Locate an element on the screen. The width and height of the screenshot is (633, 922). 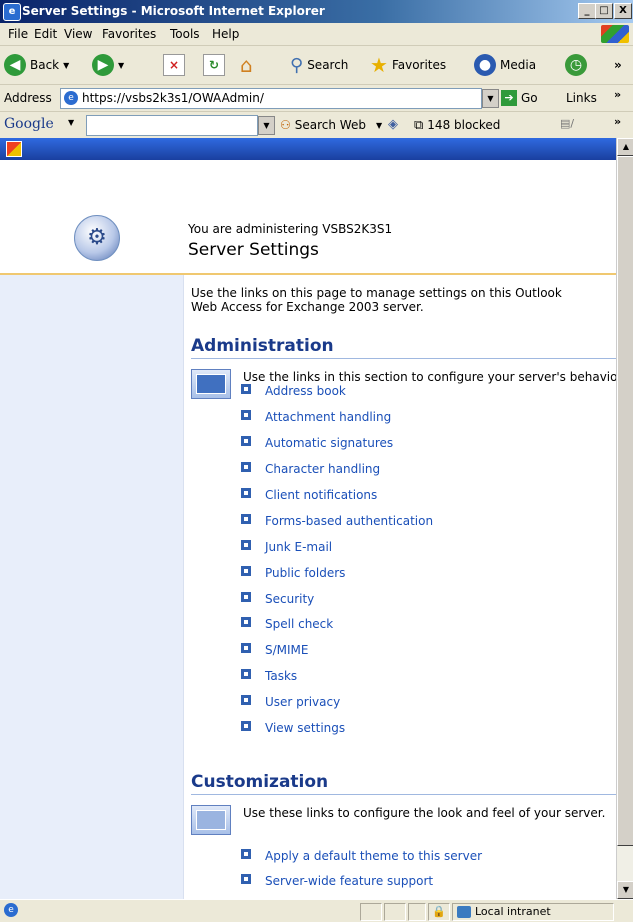
ie-icon: e is located at coordinates (12, 12).